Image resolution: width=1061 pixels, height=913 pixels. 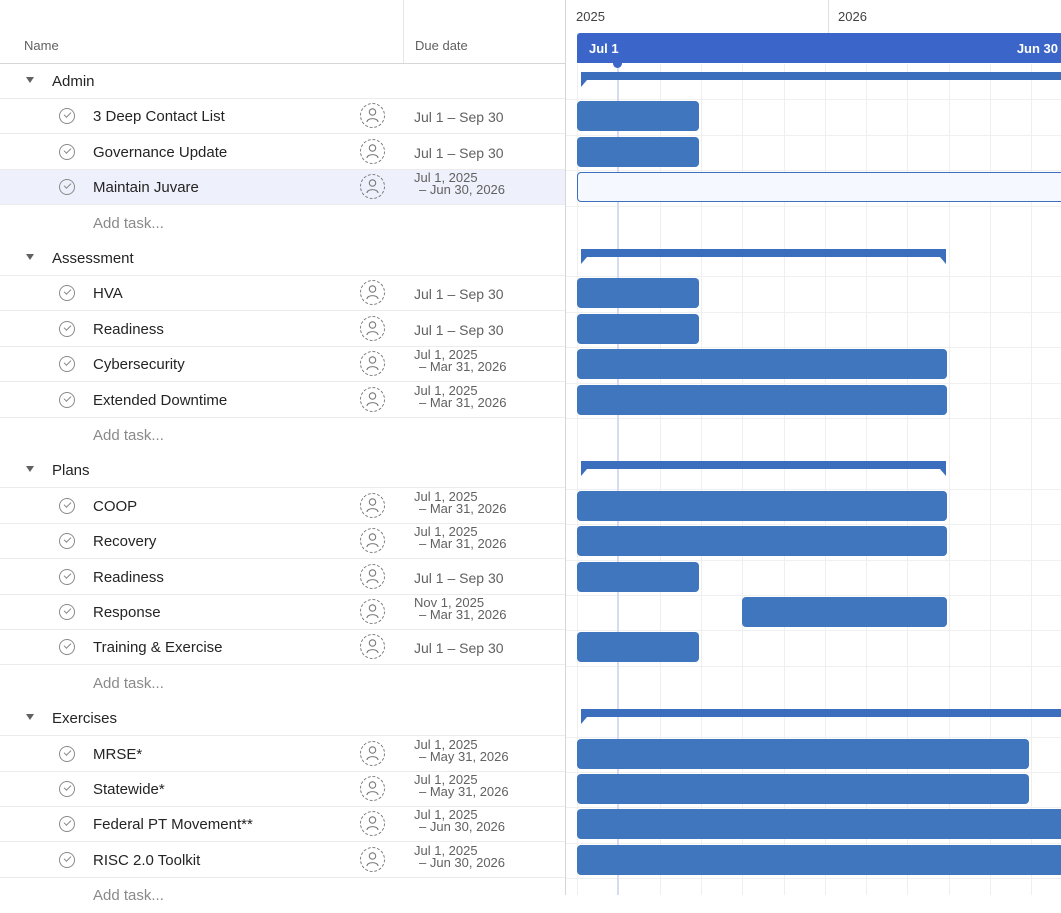 I want to click on task-name: Cybersecurity, so click(x=139, y=364).